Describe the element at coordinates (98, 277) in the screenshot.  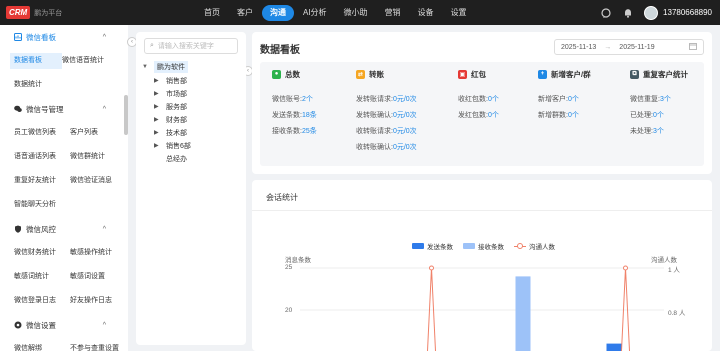
I see `sidebar-item: 敏感词设置` at that location.